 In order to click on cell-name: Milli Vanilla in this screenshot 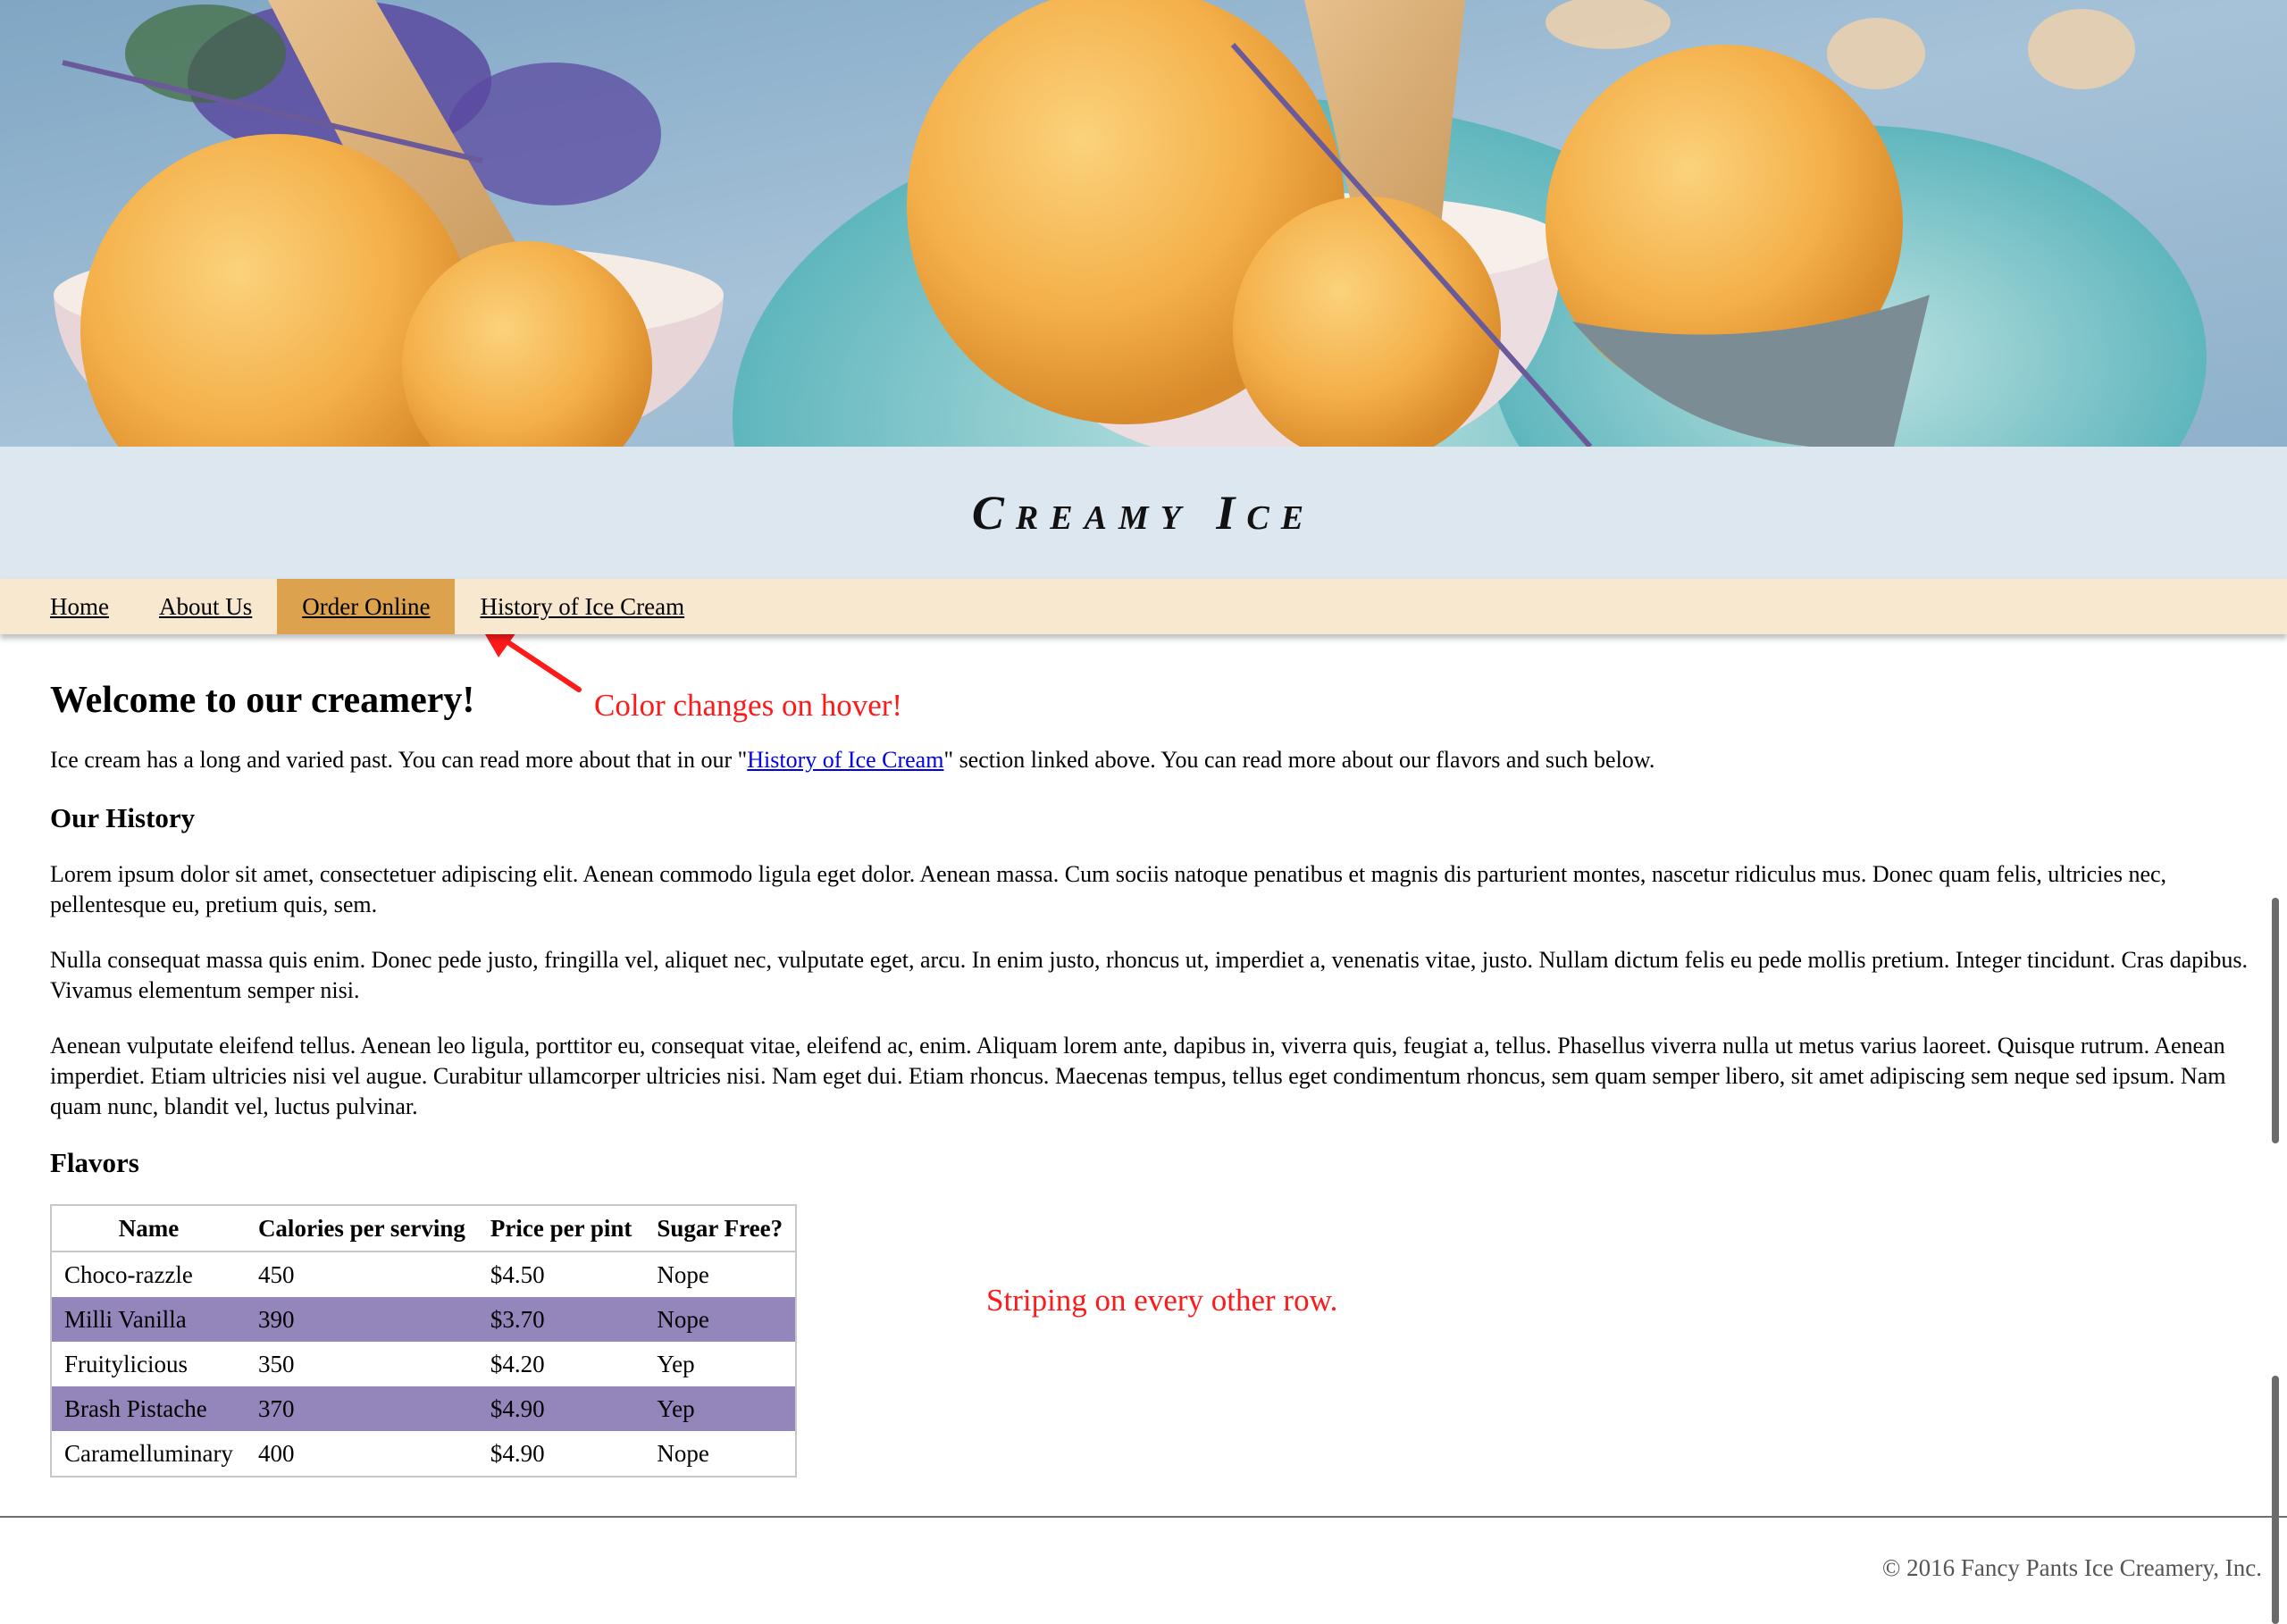, I will do `click(148, 1320)`.